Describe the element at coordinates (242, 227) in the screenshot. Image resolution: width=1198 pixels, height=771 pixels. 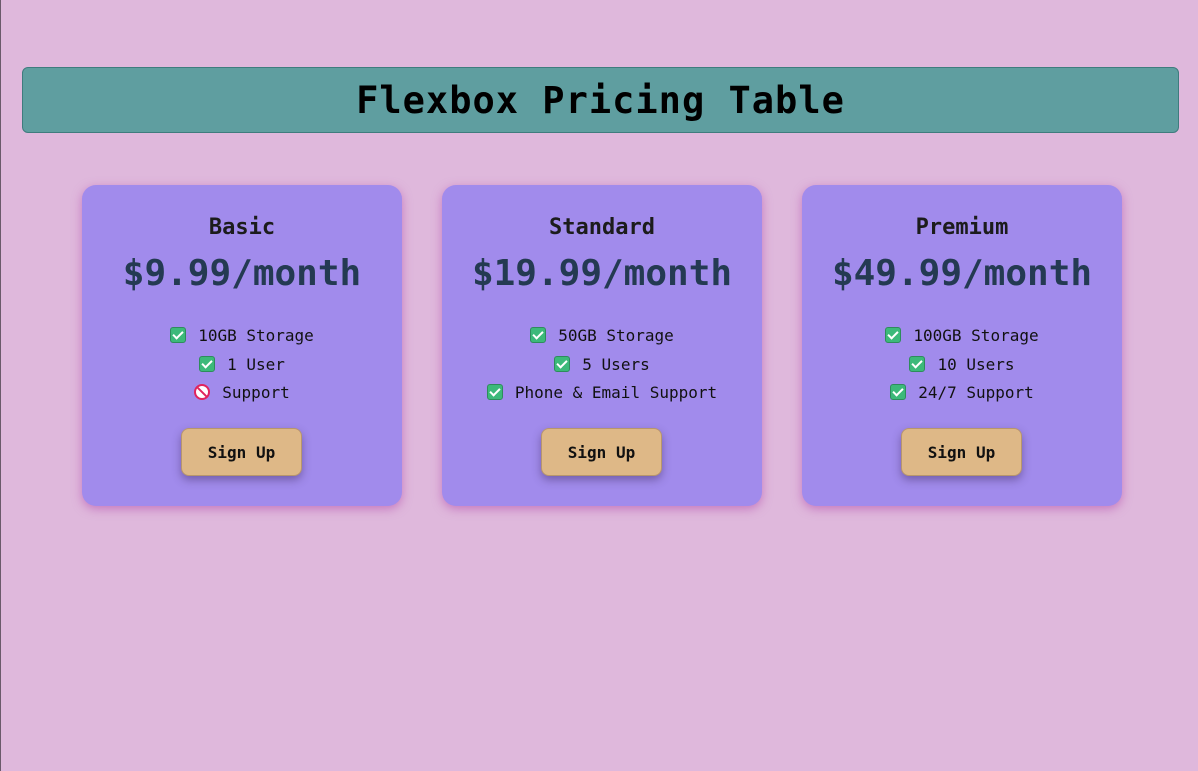
I see `plan-name: Basic` at that location.